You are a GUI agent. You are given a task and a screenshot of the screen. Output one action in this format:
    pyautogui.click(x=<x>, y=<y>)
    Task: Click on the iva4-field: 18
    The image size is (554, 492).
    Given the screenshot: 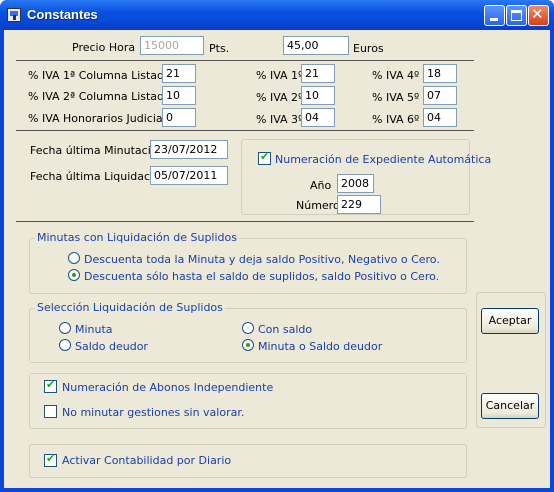 What is the action you would take?
    pyautogui.click(x=440, y=73)
    